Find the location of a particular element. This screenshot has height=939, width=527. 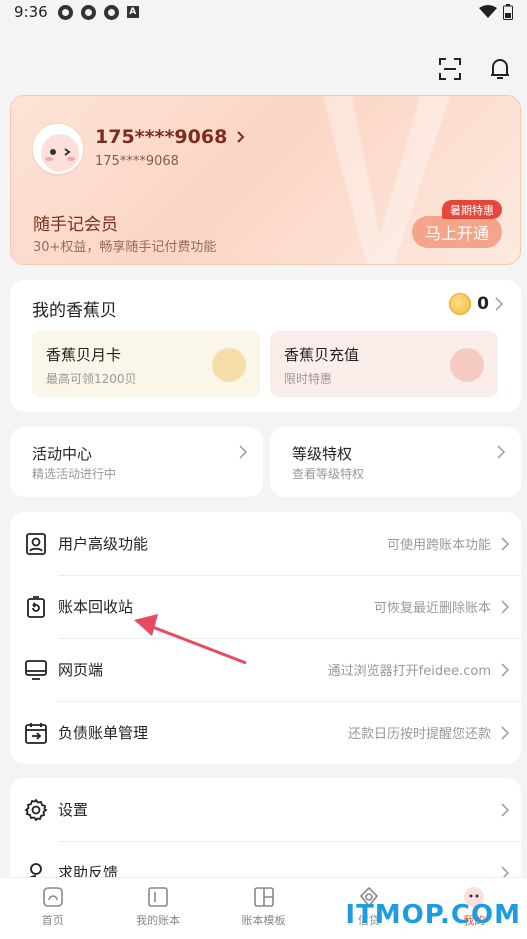

accessibility-icon: A is located at coordinates (132, 12).